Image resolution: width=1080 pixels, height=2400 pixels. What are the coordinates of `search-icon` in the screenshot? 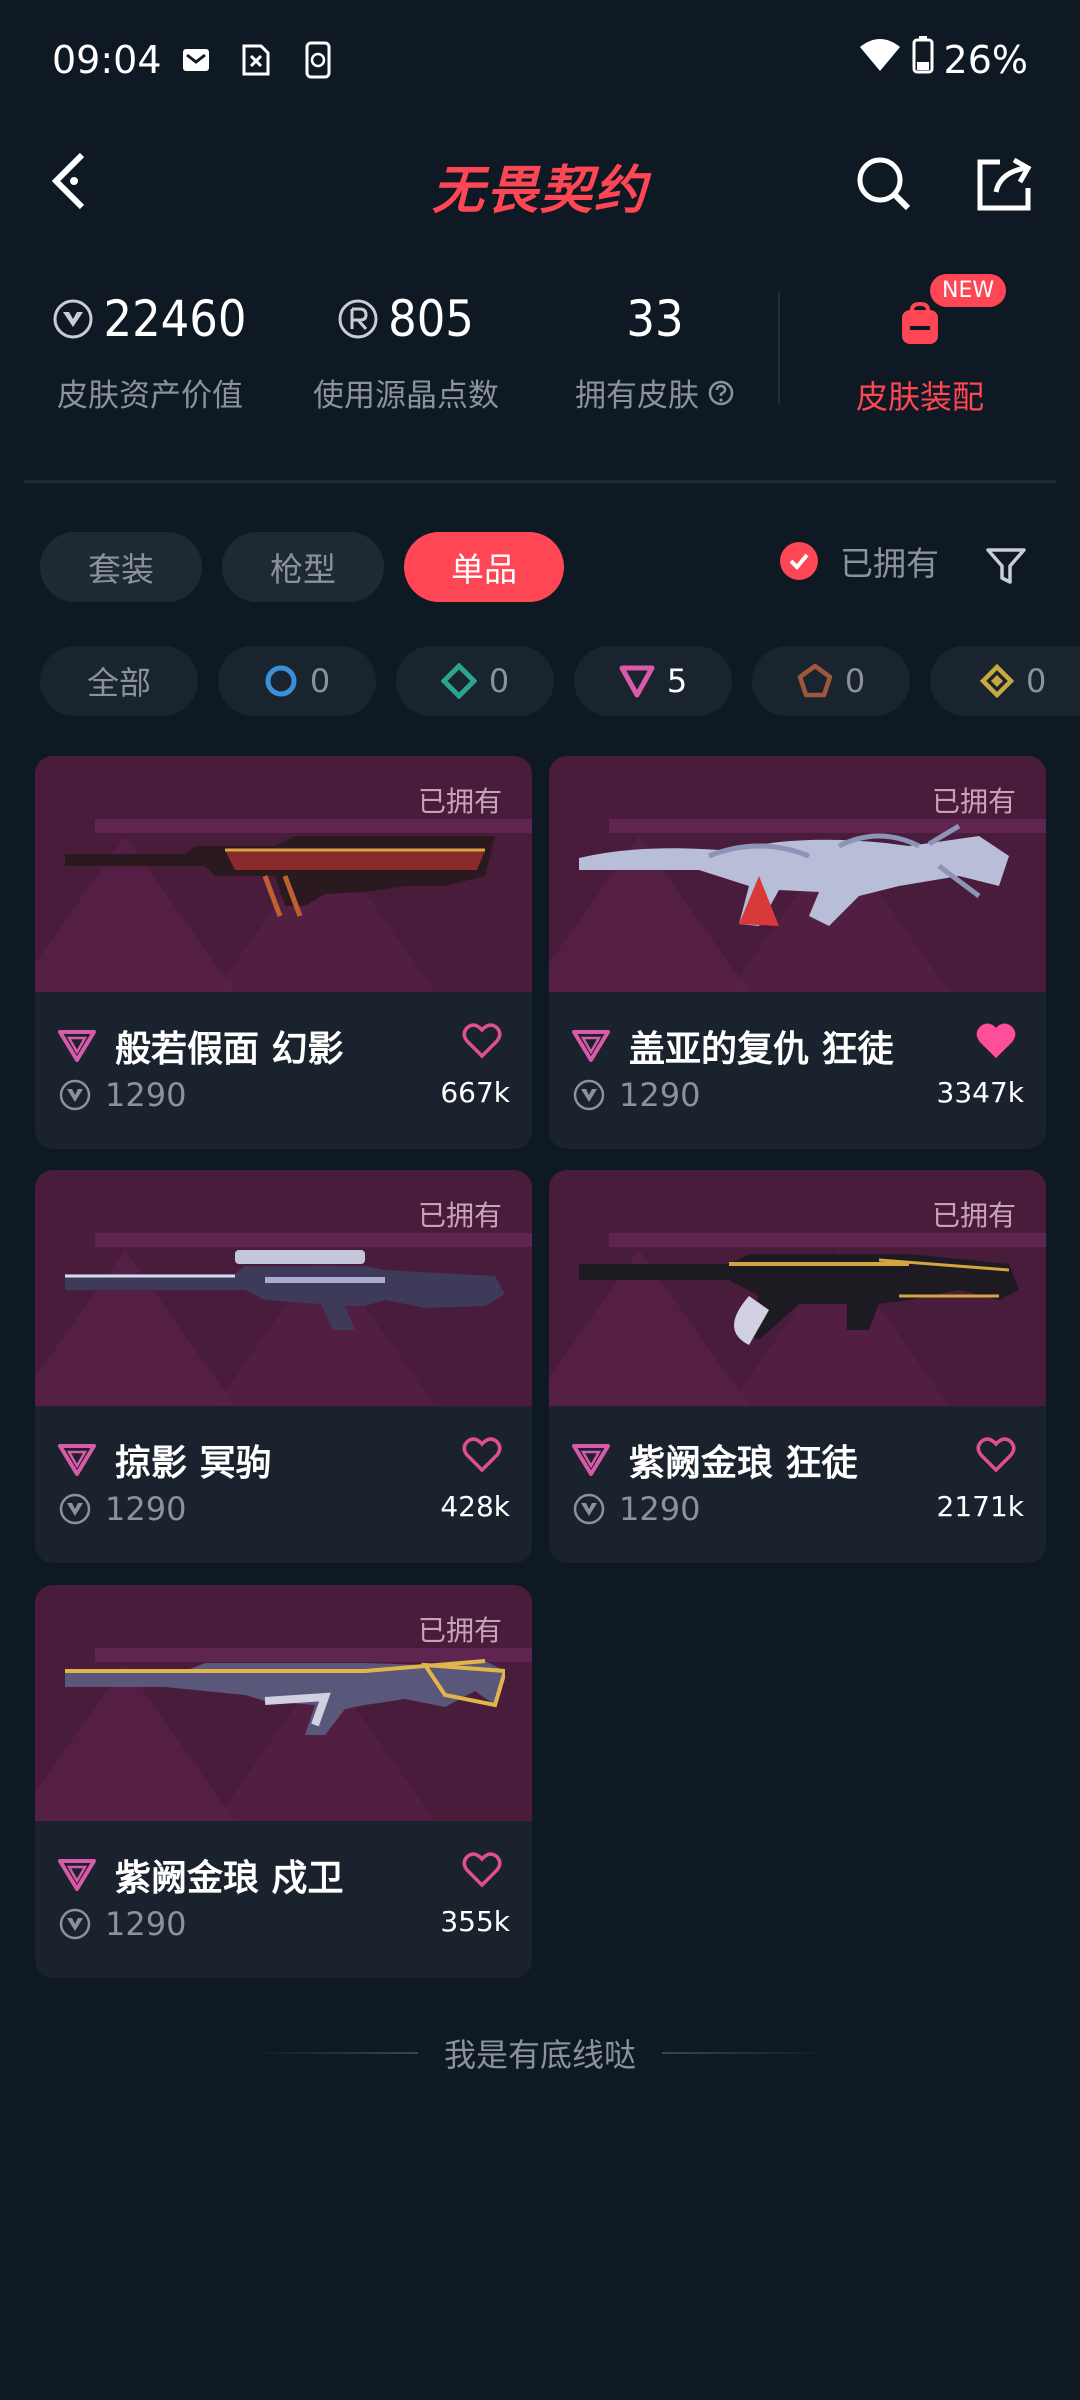 It's located at (884, 184).